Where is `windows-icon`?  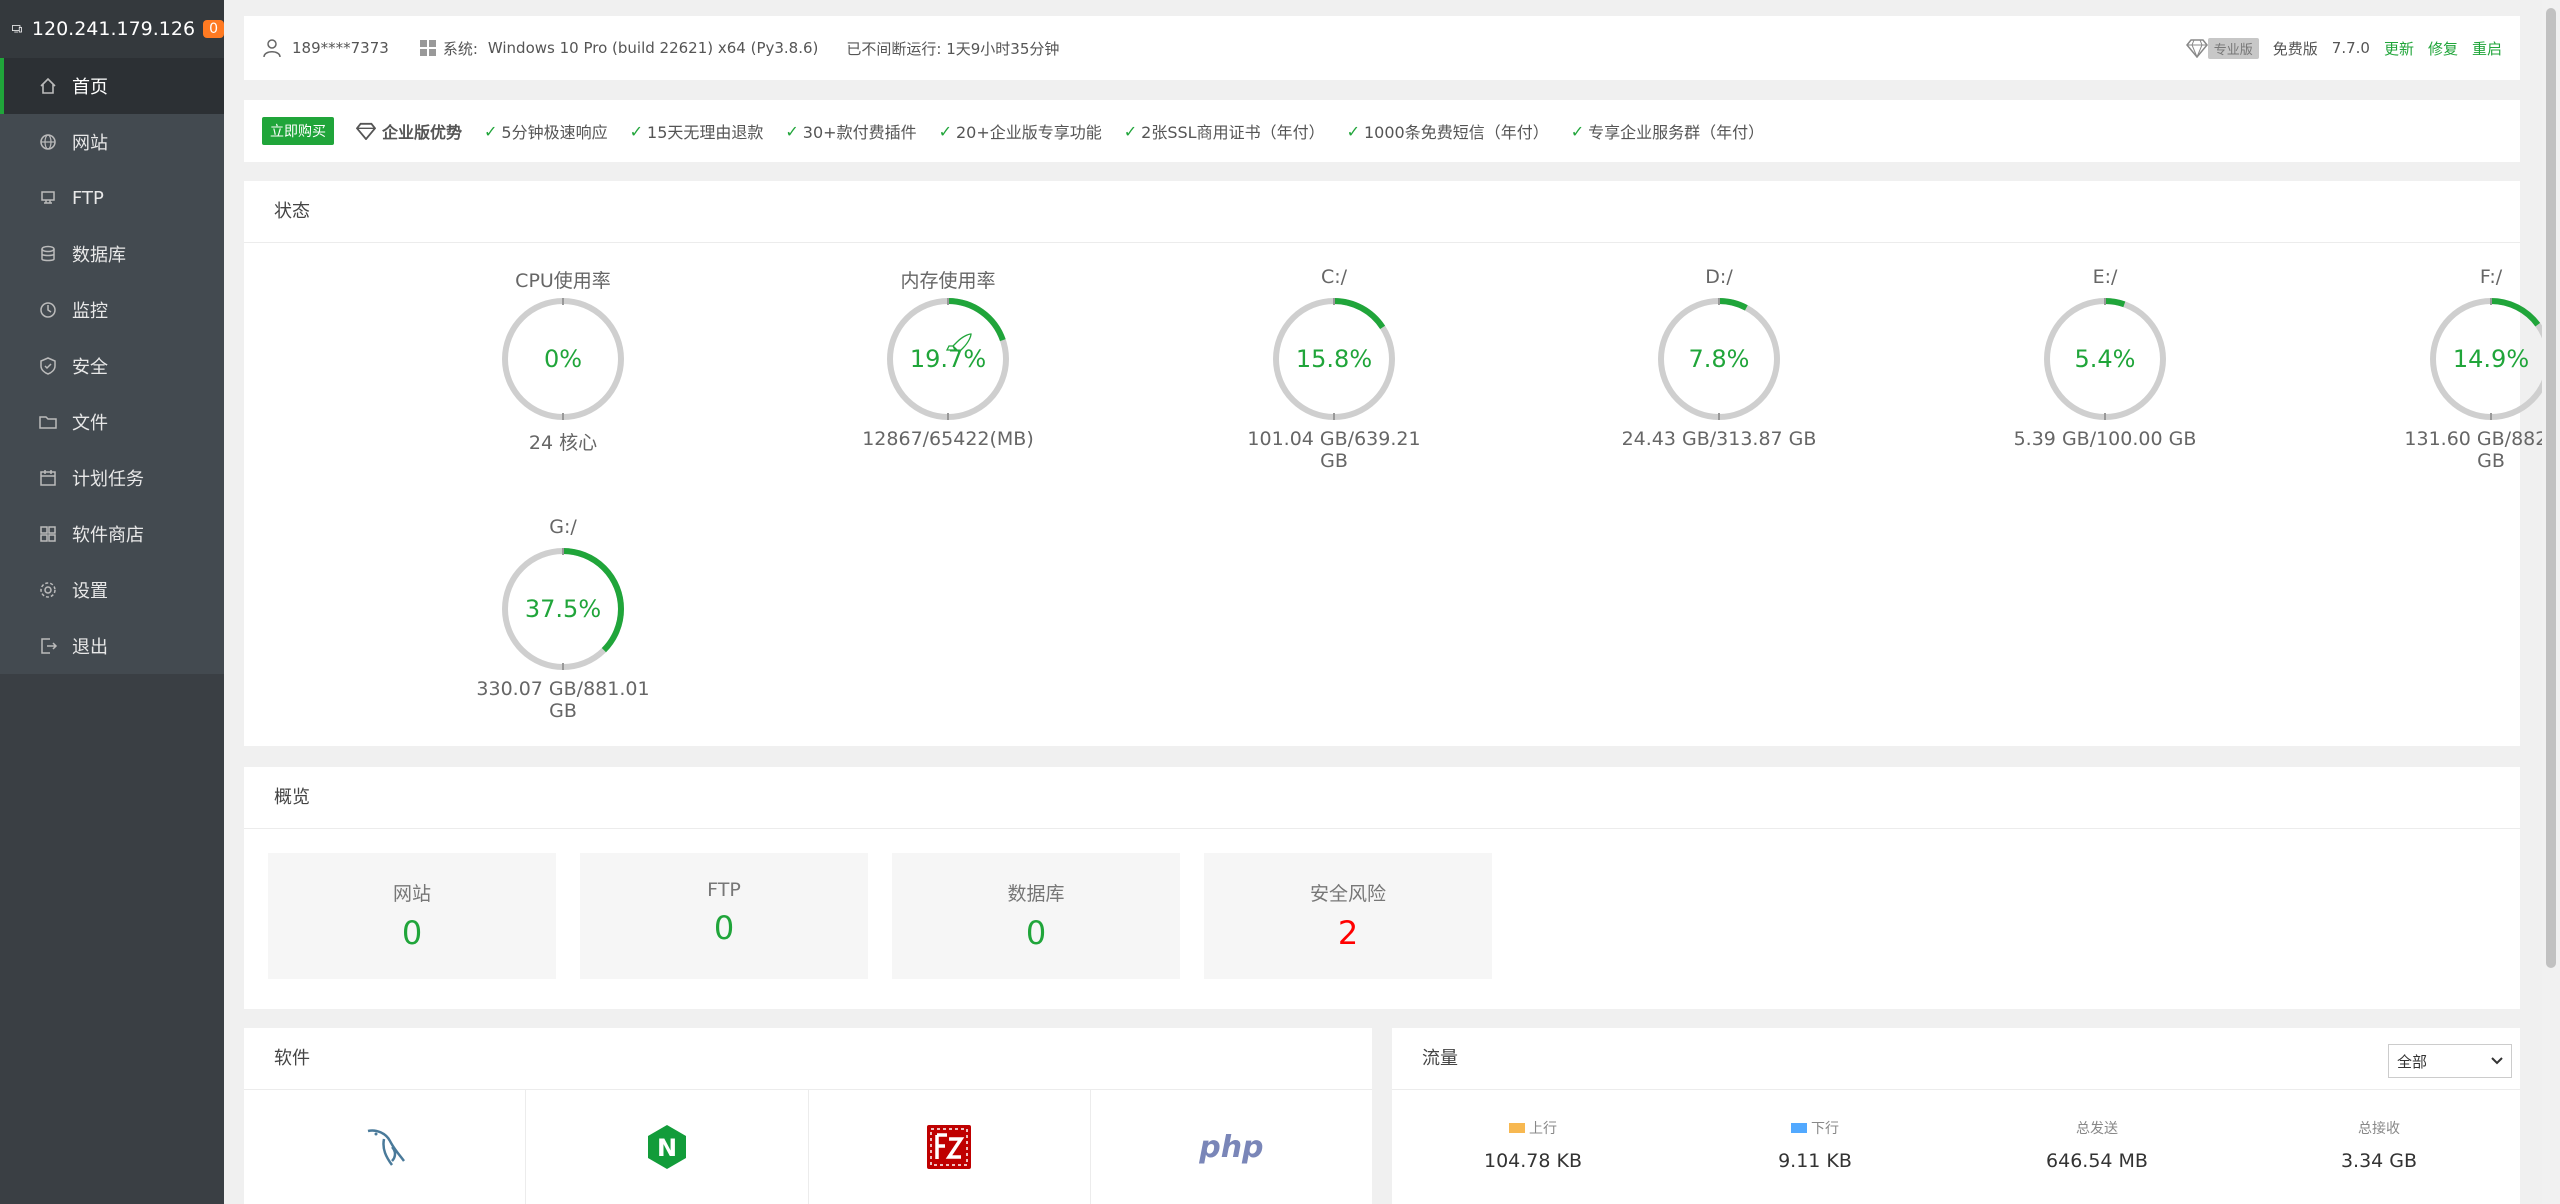 windows-icon is located at coordinates (427, 48).